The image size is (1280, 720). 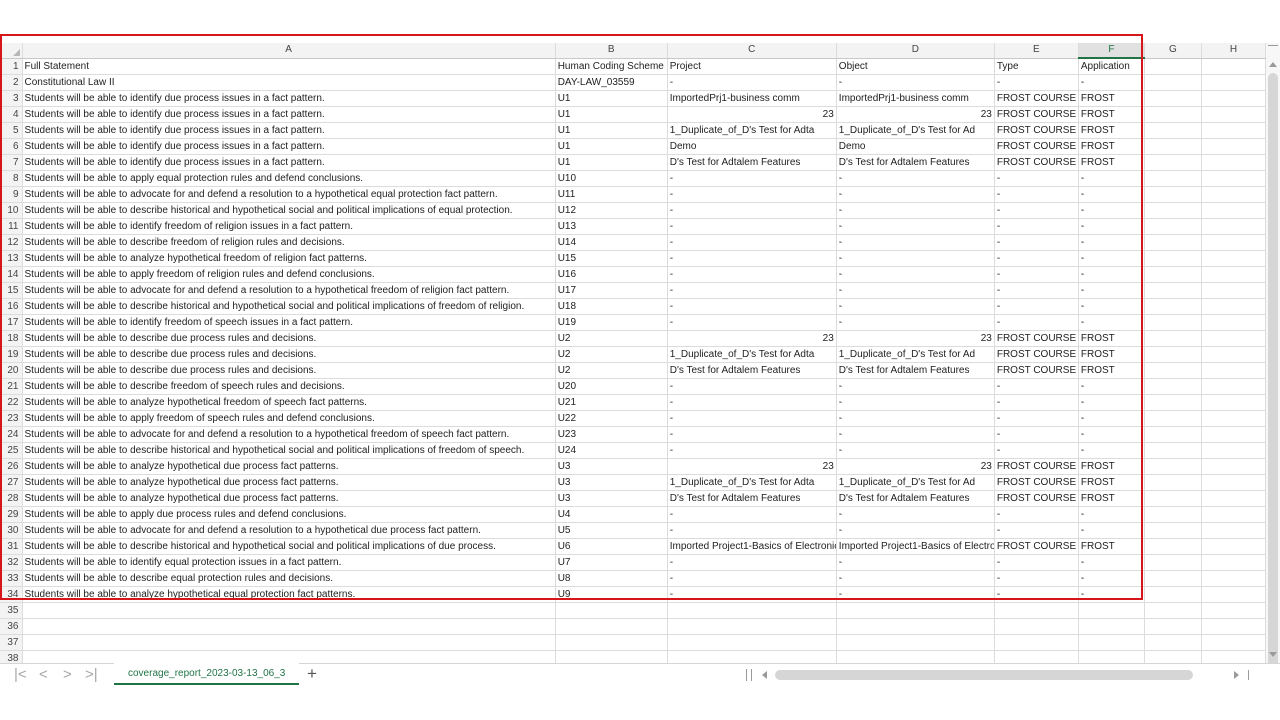 What do you see at coordinates (752, 594) in the screenshot?
I see `cell-c34: -` at bounding box center [752, 594].